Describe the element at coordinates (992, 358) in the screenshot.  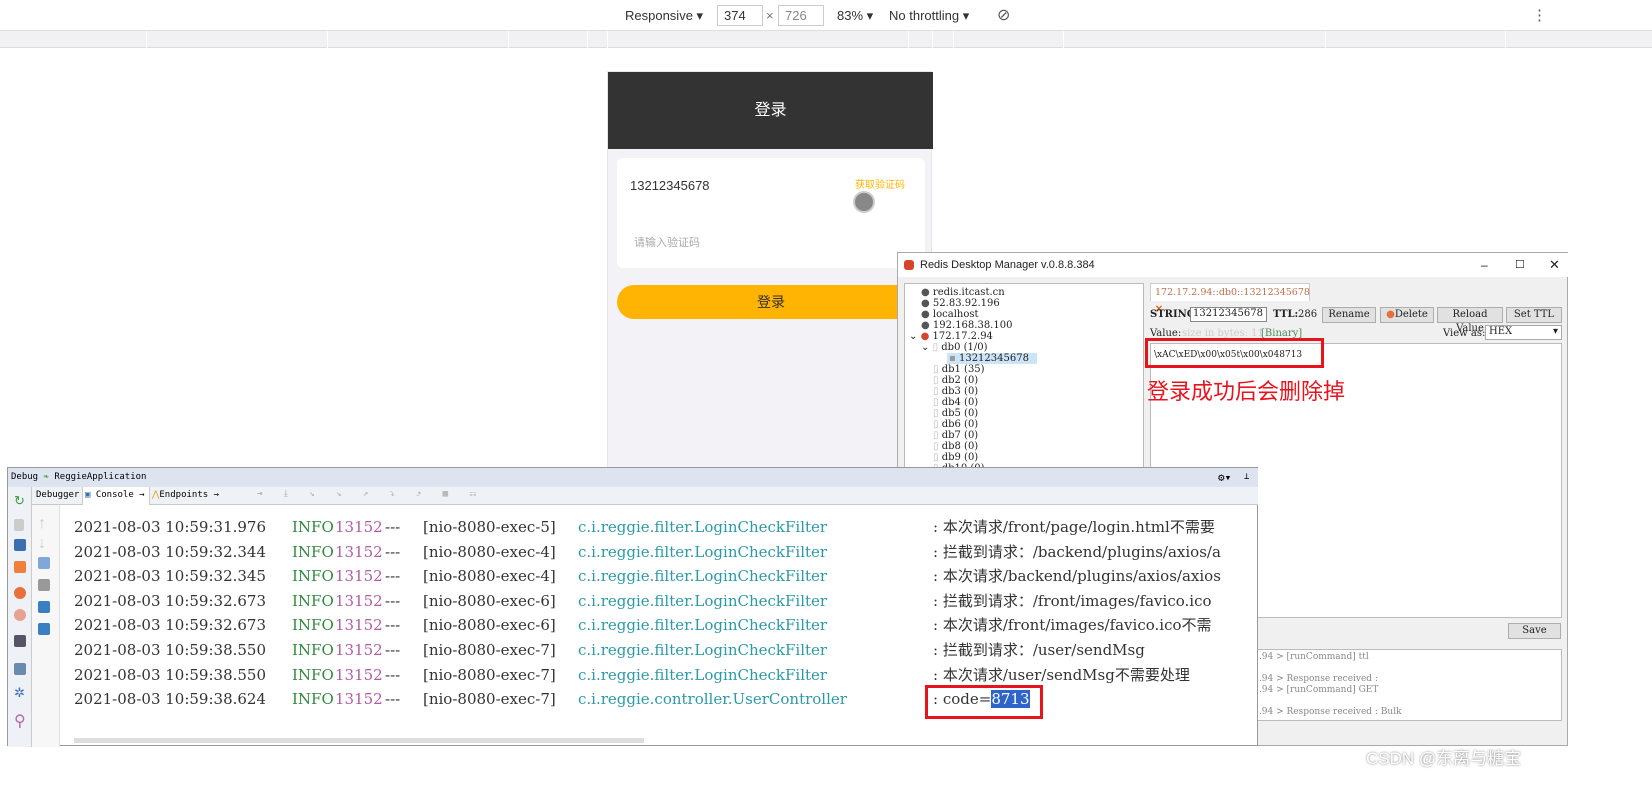
I see `tree-key-selected: ▪ 13212345678` at that location.